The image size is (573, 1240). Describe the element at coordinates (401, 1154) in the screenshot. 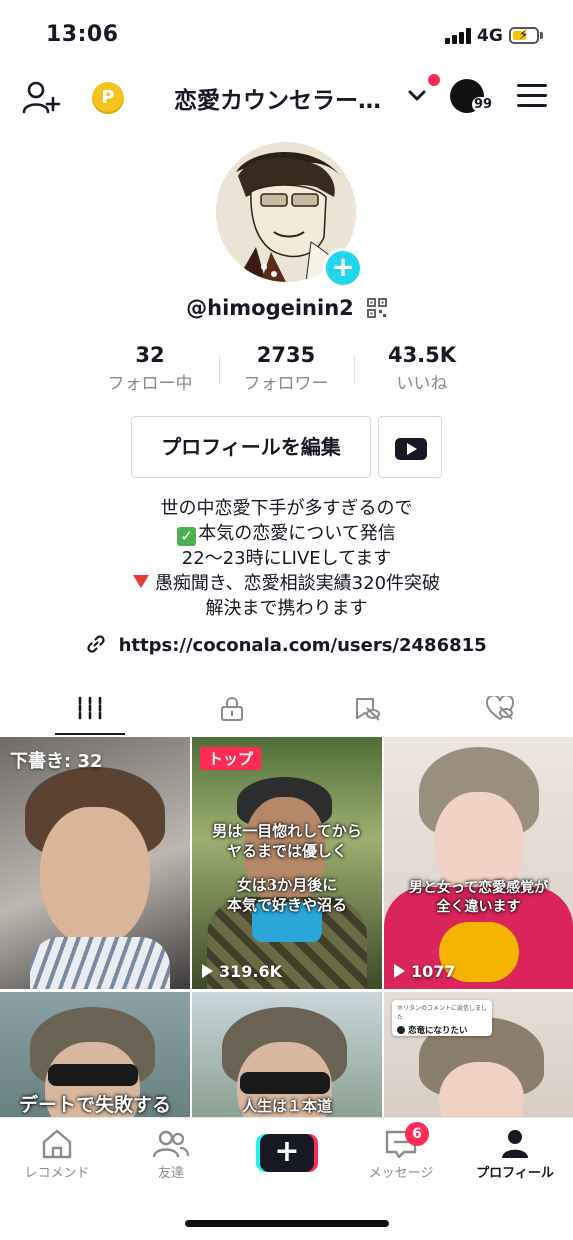

I see `nav-inbox: メッセージ` at that location.